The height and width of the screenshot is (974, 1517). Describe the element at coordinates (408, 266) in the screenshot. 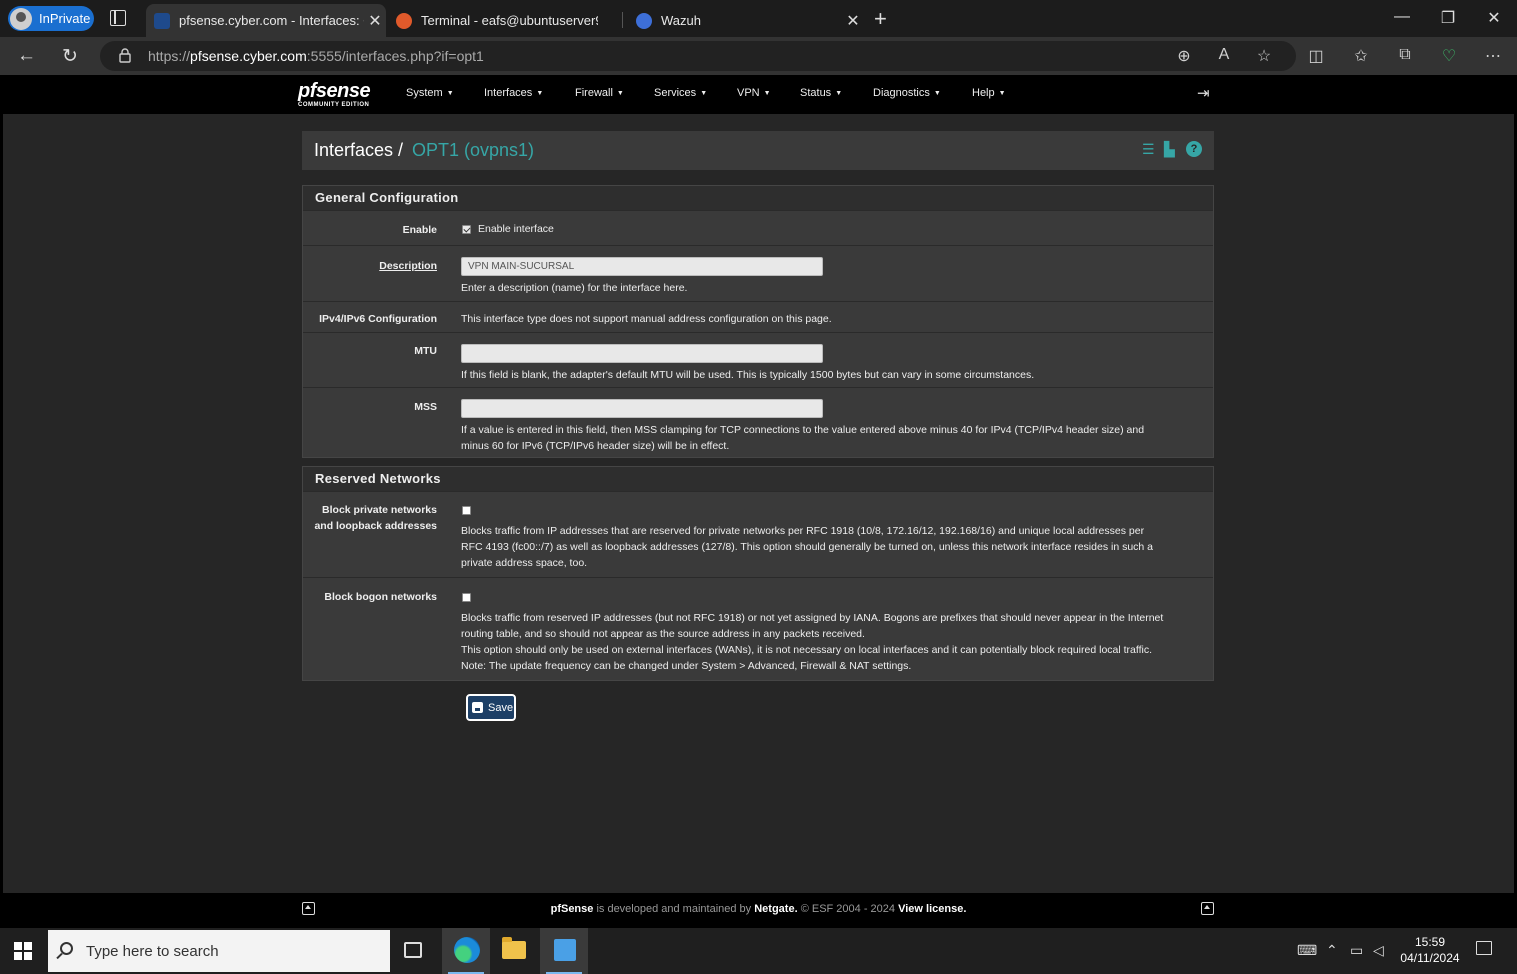

I see `description-label: Description` at that location.